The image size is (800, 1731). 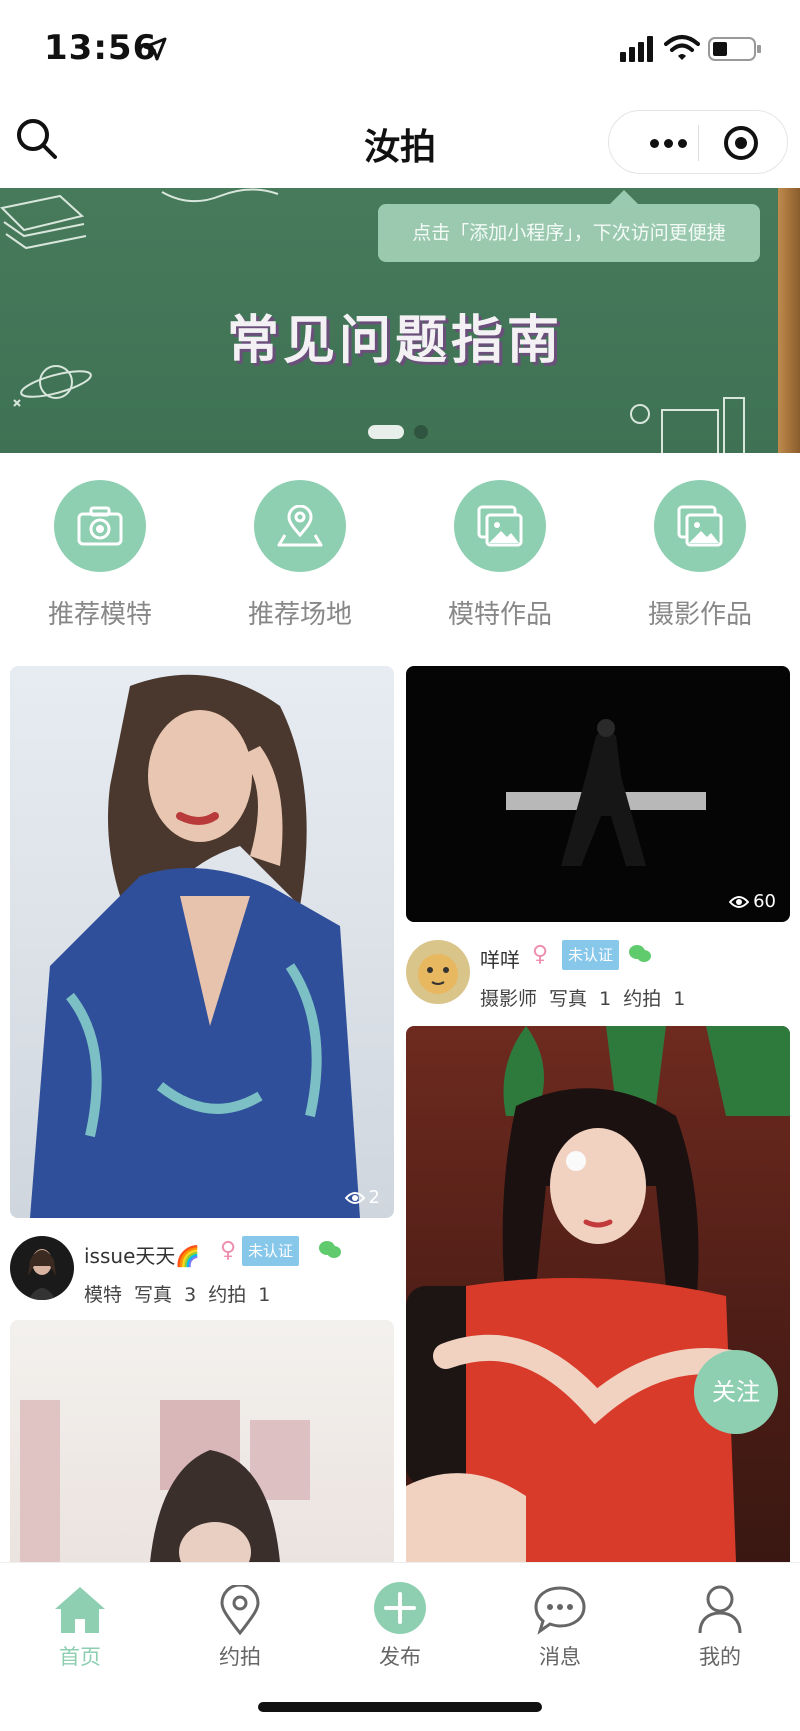 I want to click on chat-icon, so click(x=560, y=1610).